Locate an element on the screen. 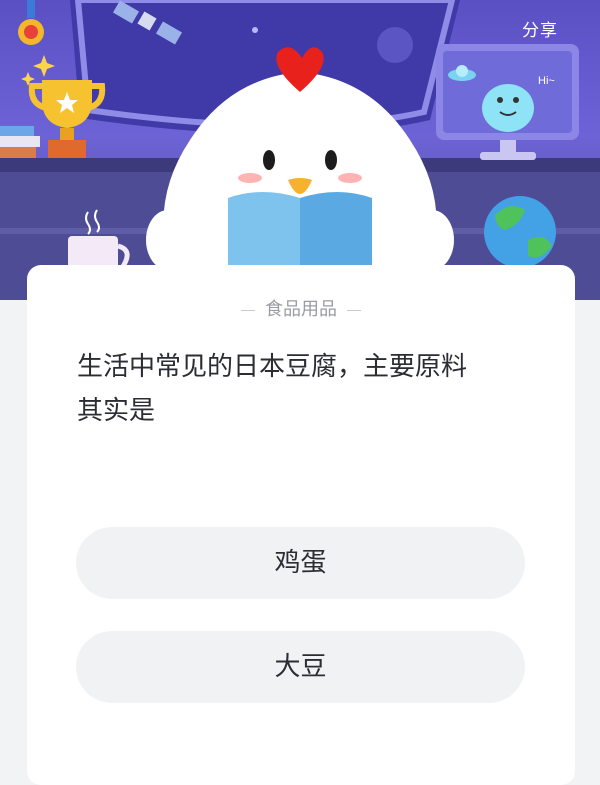 The image size is (600, 785). answer-option-soybean: 大豆 is located at coordinates (300, 667).